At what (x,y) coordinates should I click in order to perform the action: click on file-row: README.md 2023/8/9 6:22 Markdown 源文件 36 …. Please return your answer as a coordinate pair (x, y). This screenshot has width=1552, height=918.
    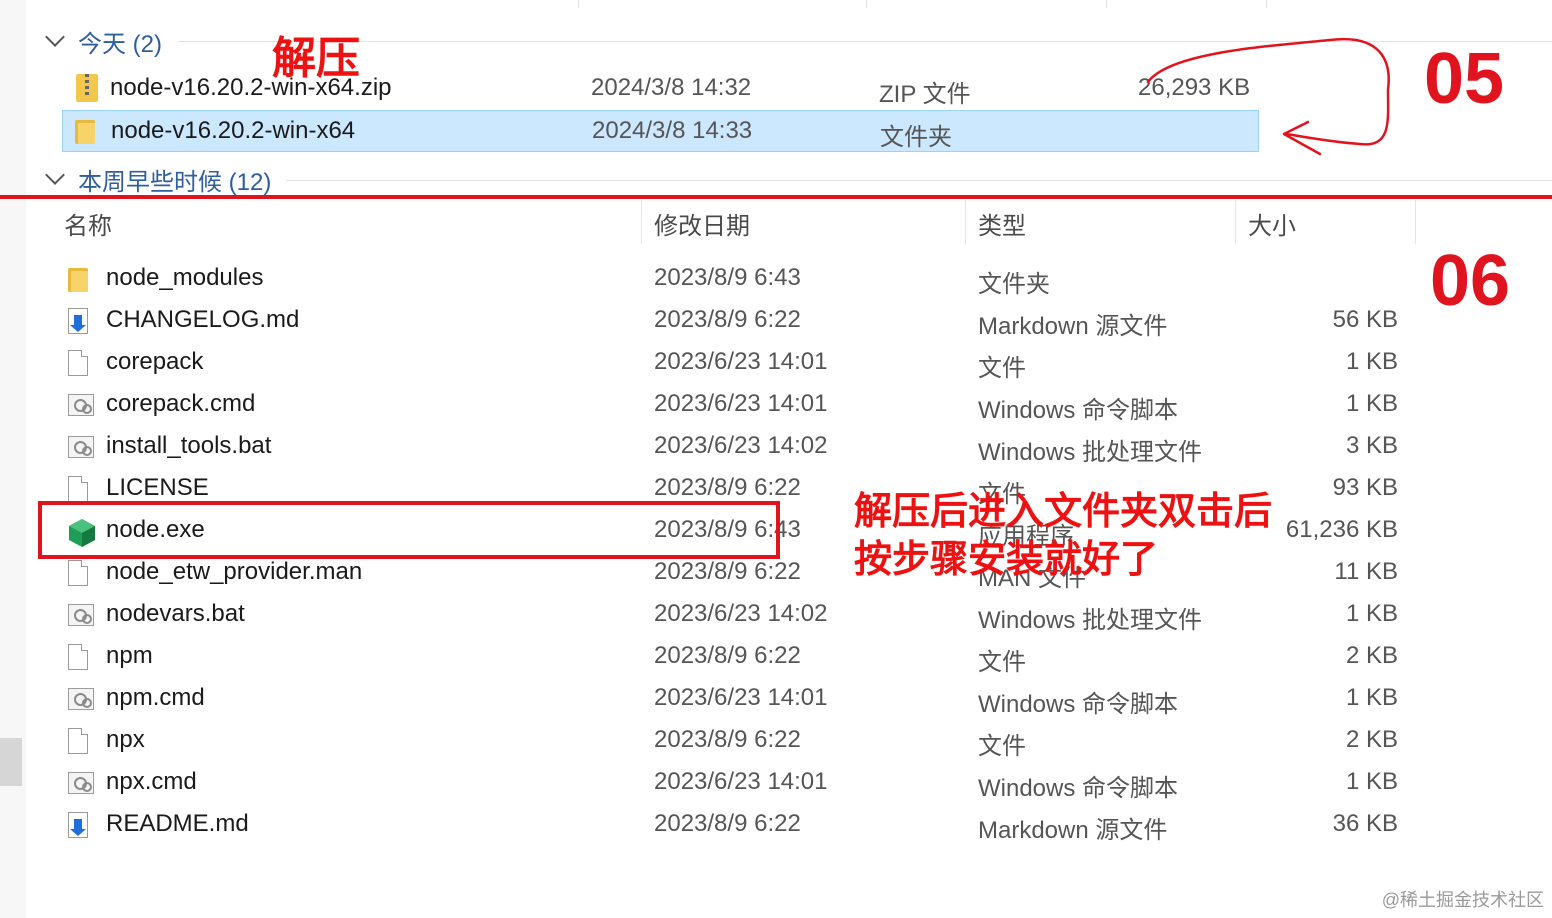
    Looking at the image, I should click on (742, 825).